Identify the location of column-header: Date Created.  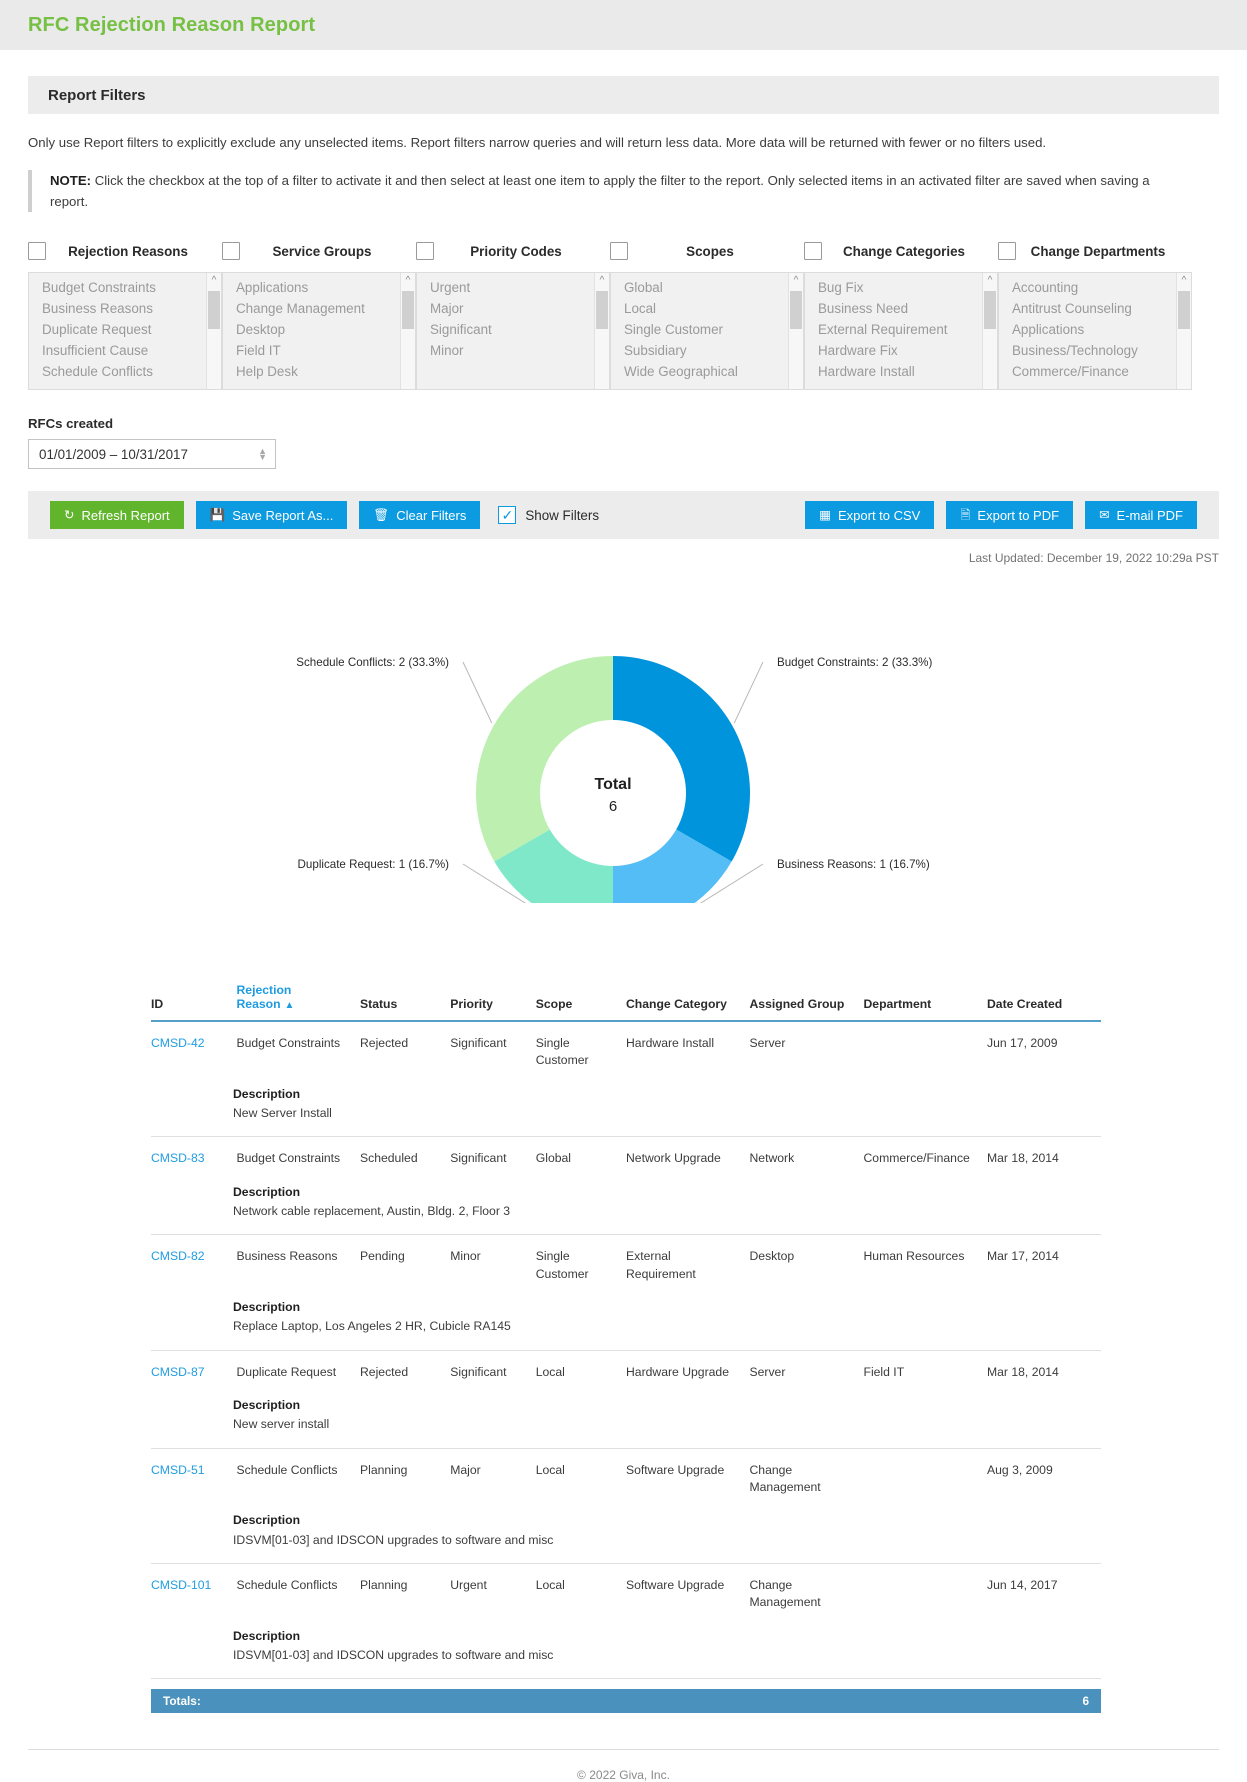
(1044, 1003).